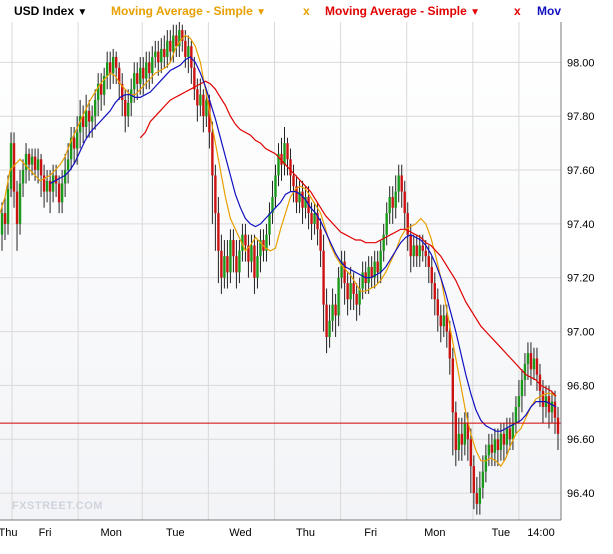 The width and height of the screenshot is (613, 554). Describe the element at coordinates (57, 506) in the screenshot. I see `watermark-text: FXSTREET.COM` at that location.